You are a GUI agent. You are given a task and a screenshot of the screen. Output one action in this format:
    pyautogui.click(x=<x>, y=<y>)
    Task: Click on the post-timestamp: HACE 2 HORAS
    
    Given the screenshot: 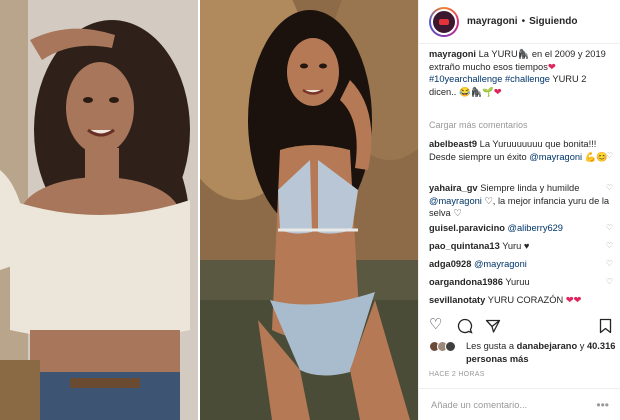 What is the action you would take?
    pyautogui.click(x=457, y=374)
    